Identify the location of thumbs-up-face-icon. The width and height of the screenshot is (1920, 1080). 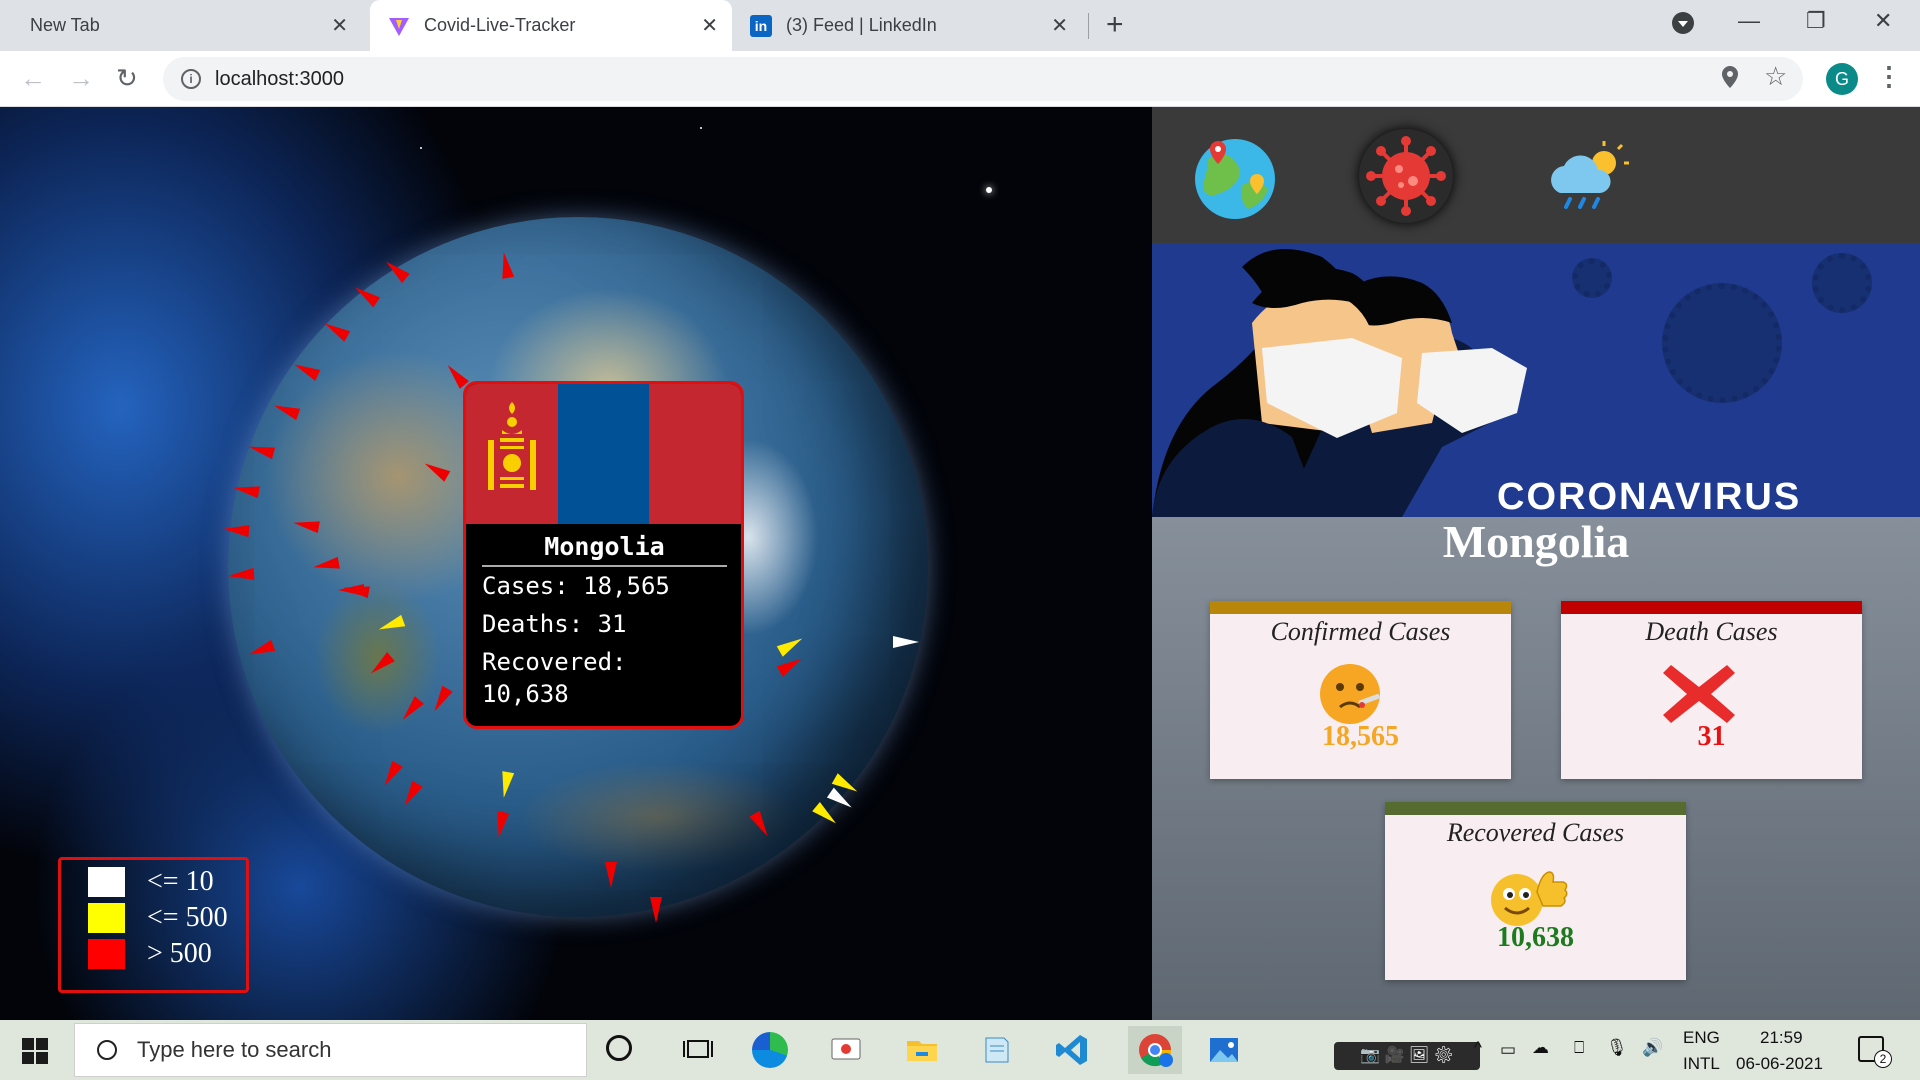
(1525, 895).